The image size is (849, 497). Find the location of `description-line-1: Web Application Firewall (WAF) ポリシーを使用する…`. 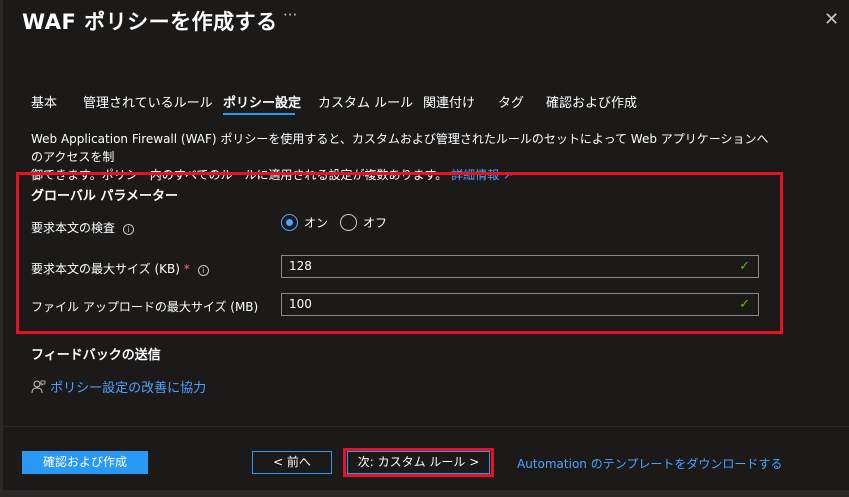

description-line-1: Web Application Firewall (WAF) ポリシーを使用する… is located at coordinates (400, 148).